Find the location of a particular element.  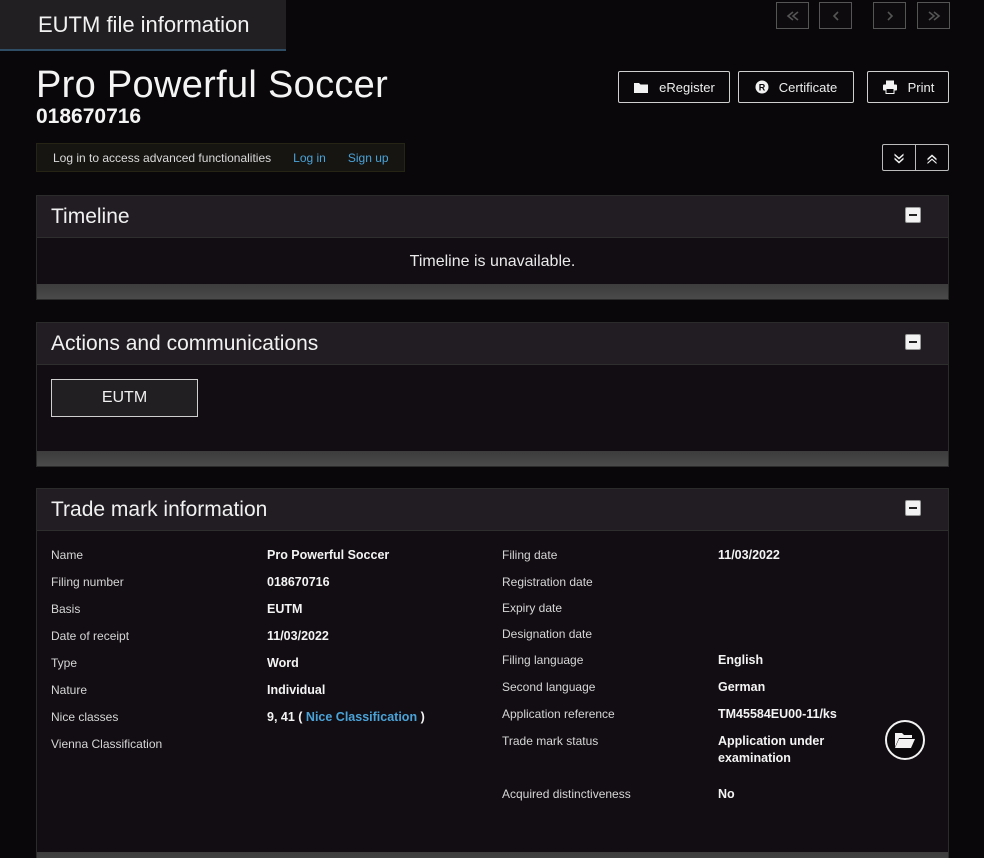

certificate-button: R Certificate is located at coordinates (796, 87).